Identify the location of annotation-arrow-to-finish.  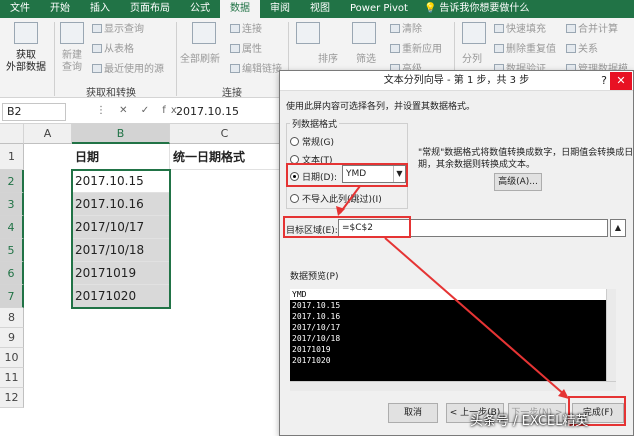
(475, 317).